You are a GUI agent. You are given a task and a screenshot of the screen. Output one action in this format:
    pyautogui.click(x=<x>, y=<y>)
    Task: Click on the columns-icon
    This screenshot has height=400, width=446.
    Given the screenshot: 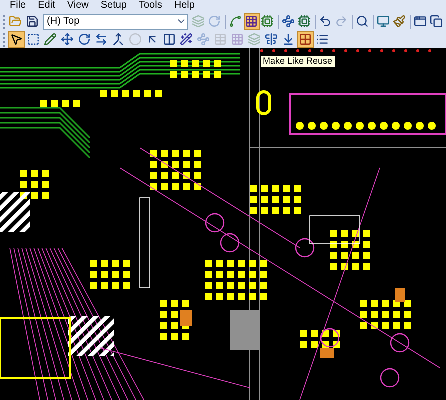 What is the action you would take?
    pyautogui.click(x=169, y=39)
    